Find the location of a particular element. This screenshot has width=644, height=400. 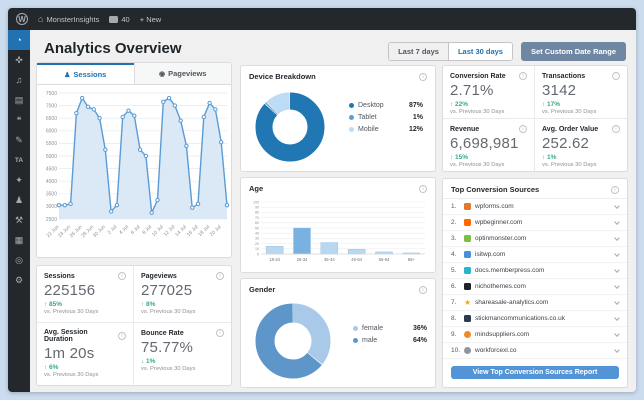

comments-menu: 40 is located at coordinates (119, 19).